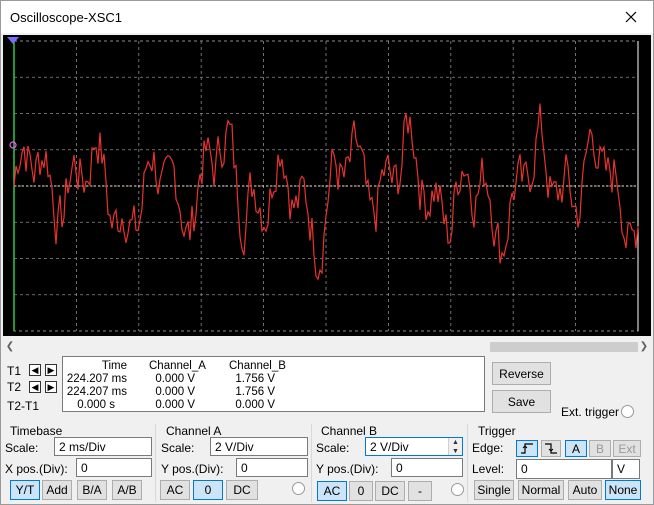  I want to click on channel-a-scale-label: Scale:, so click(178, 448).